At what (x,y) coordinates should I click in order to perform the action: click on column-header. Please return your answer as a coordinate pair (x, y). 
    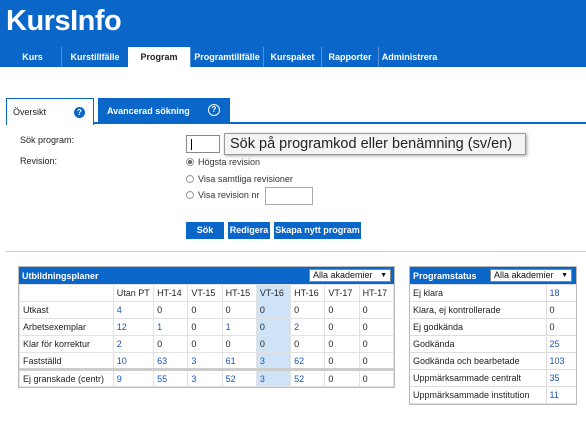
    Looking at the image, I should click on (66, 293).